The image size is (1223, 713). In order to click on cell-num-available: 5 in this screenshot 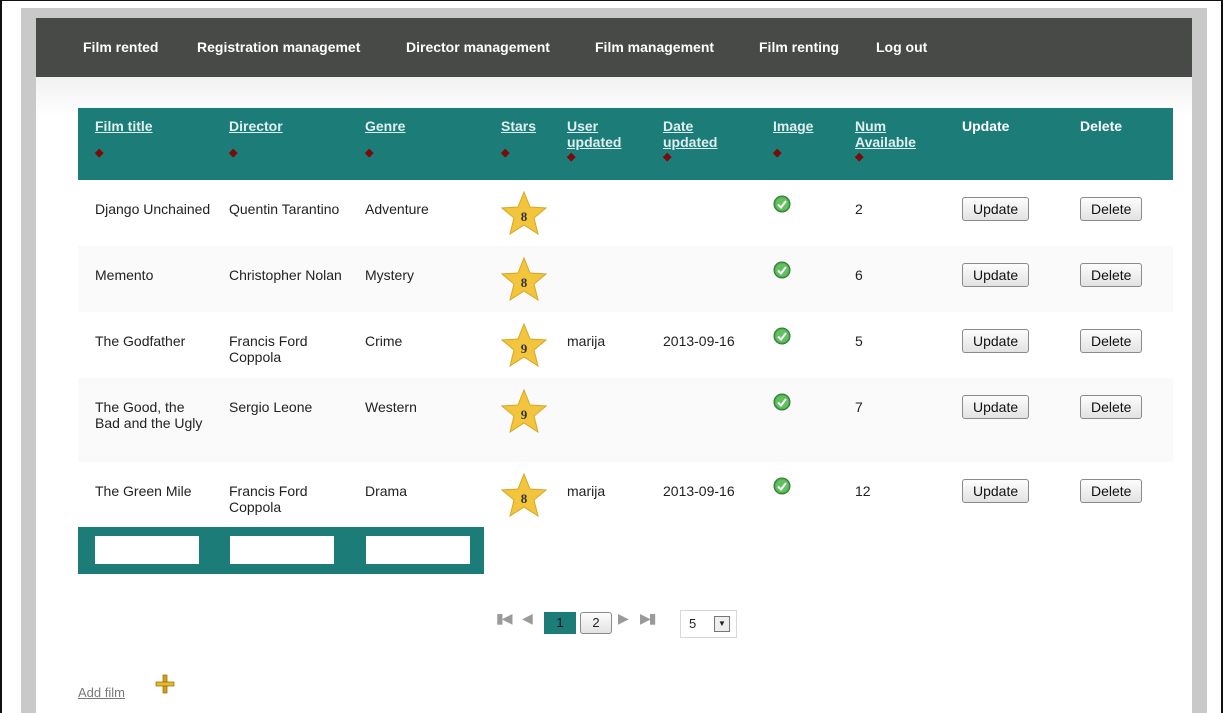, I will do `click(859, 341)`.